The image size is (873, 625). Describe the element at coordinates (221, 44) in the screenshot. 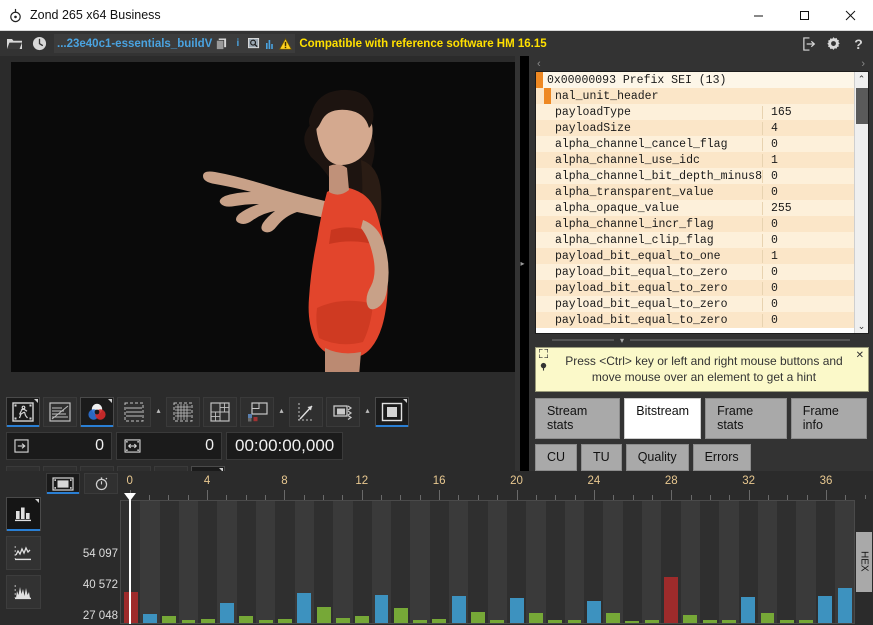

I see `copy-icon` at that location.